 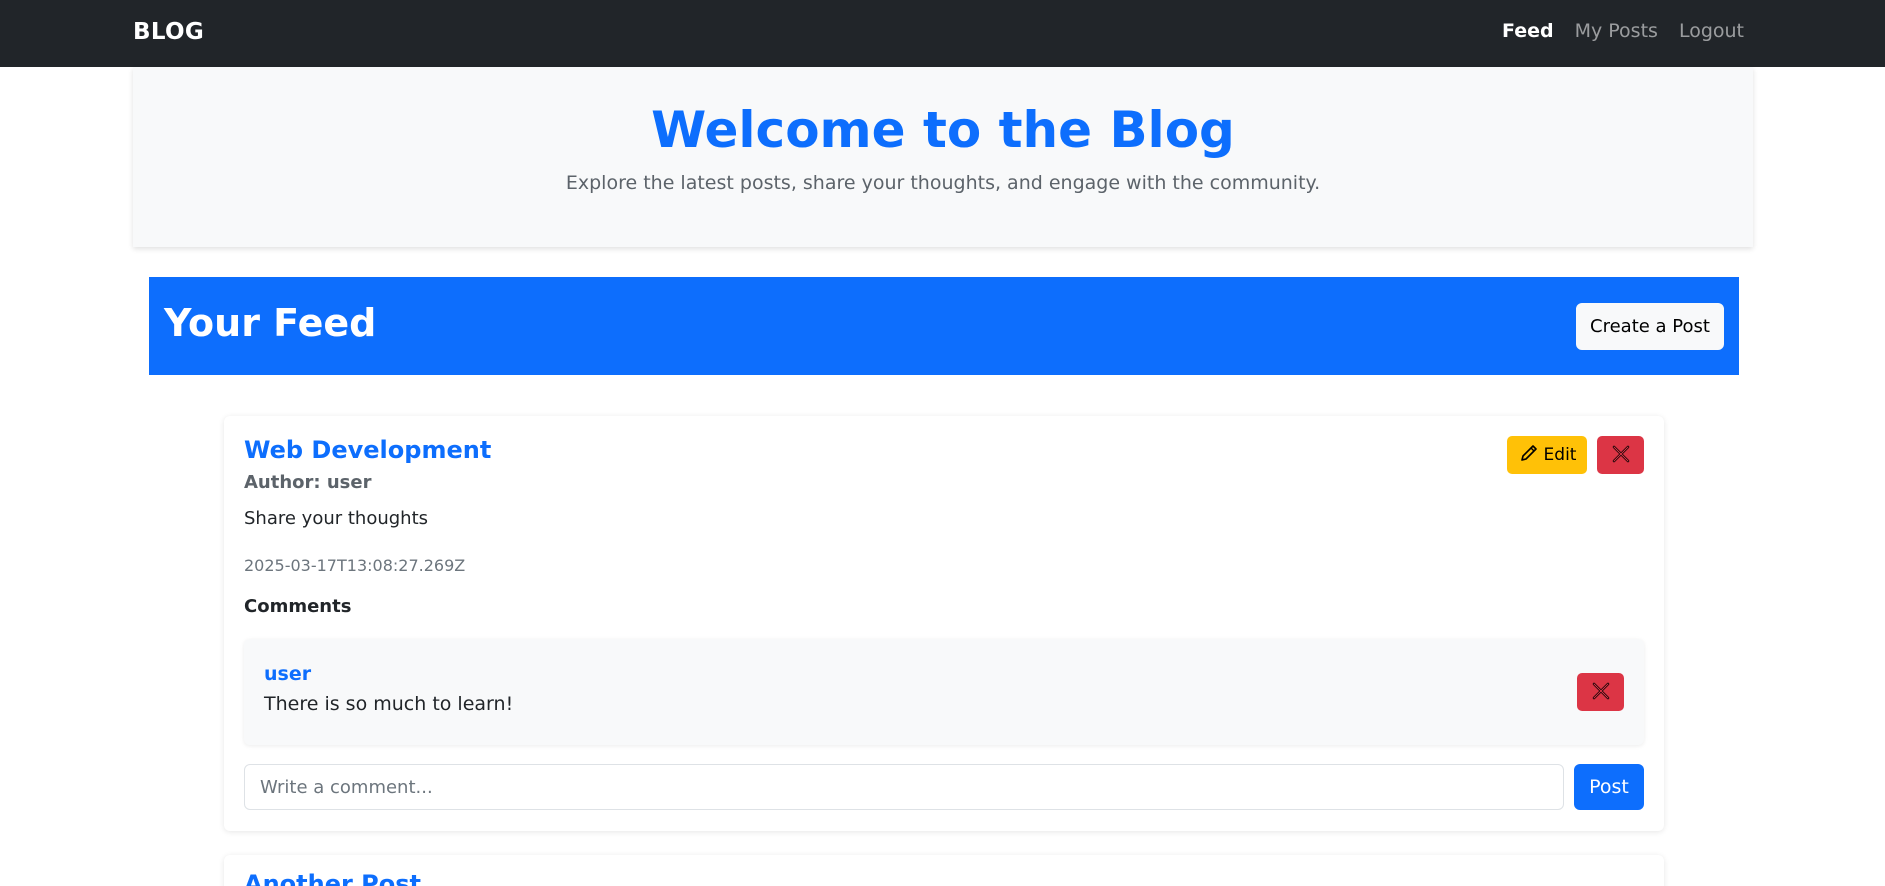 What do you see at coordinates (336, 518) in the screenshot?
I see `post-body: Share your thoughts` at bounding box center [336, 518].